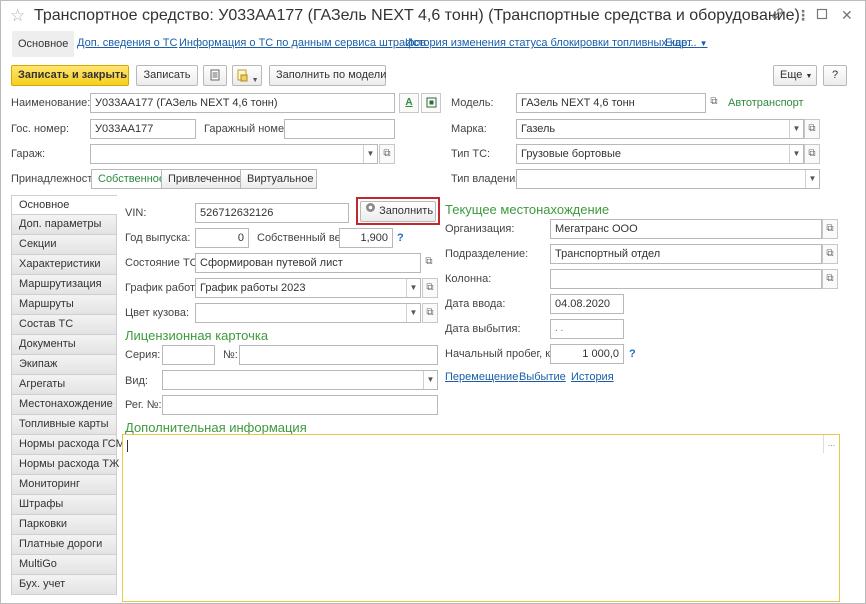 This screenshot has height=604, width=866. I want to click on help-button: ?, so click(835, 75).